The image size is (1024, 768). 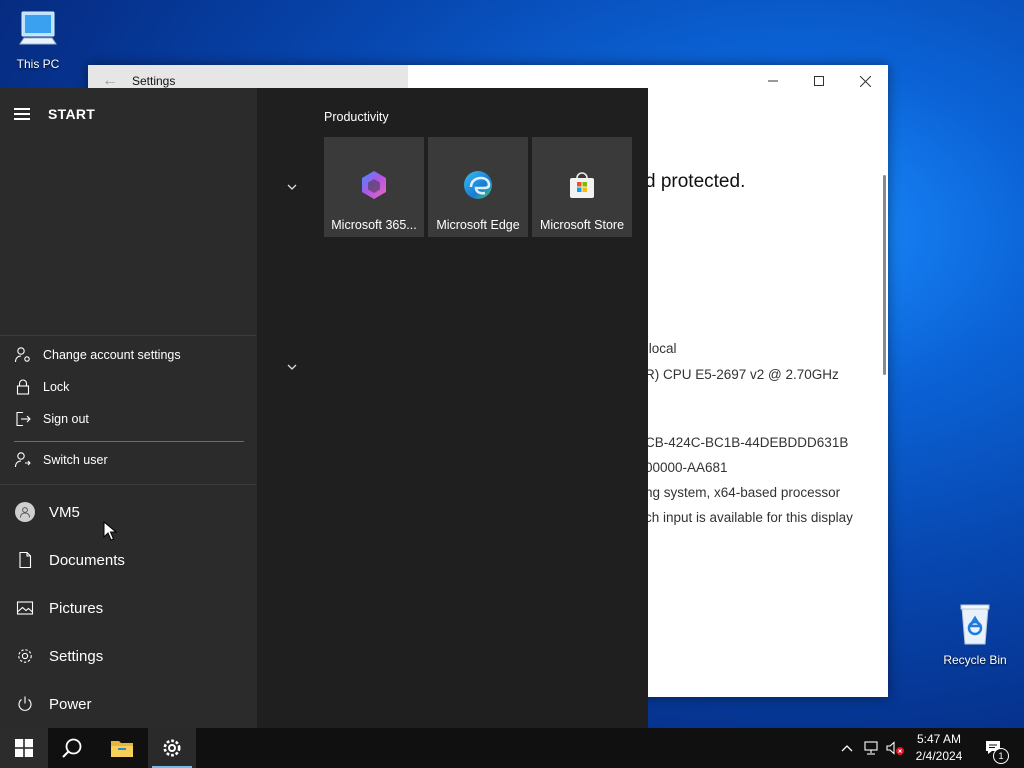 What do you see at coordinates (25, 608) in the screenshot?
I see `pictures-icon` at bounding box center [25, 608].